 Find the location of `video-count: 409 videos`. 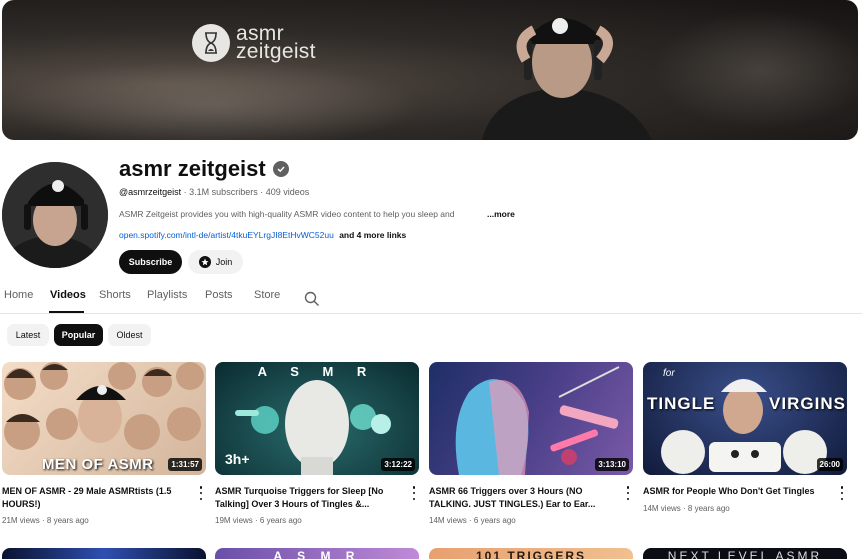

video-count: 409 videos is located at coordinates (287, 192).